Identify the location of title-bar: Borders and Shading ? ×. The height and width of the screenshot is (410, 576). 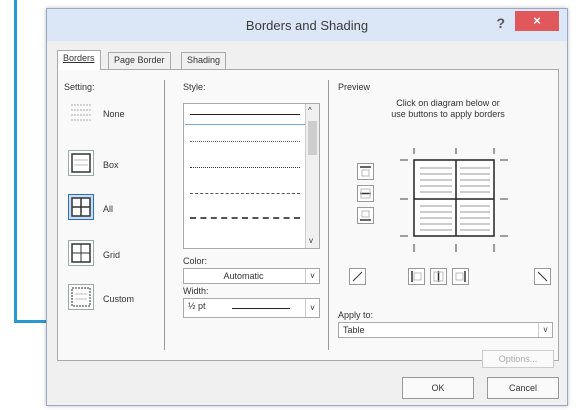
(307, 25).